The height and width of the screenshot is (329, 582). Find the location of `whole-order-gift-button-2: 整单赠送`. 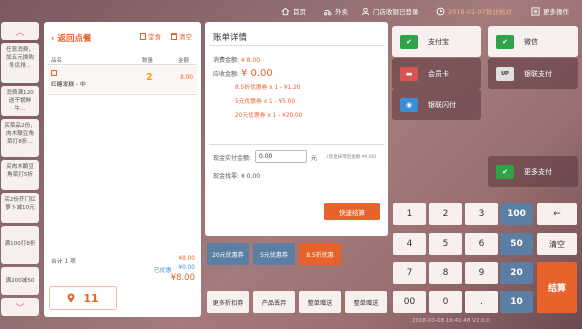

whole-order-gift-button-2: 整单赠送 is located at coordinates (366, 302).